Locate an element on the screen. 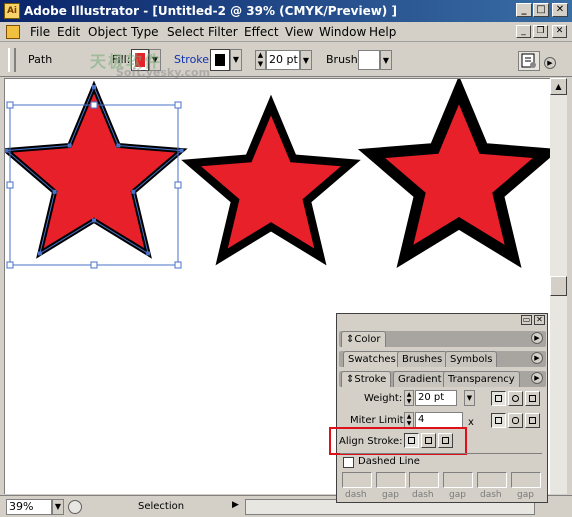 The height and width of the screenshot is (517, 572). stroke-label: Stroke: is located at coordinates (193, 59).